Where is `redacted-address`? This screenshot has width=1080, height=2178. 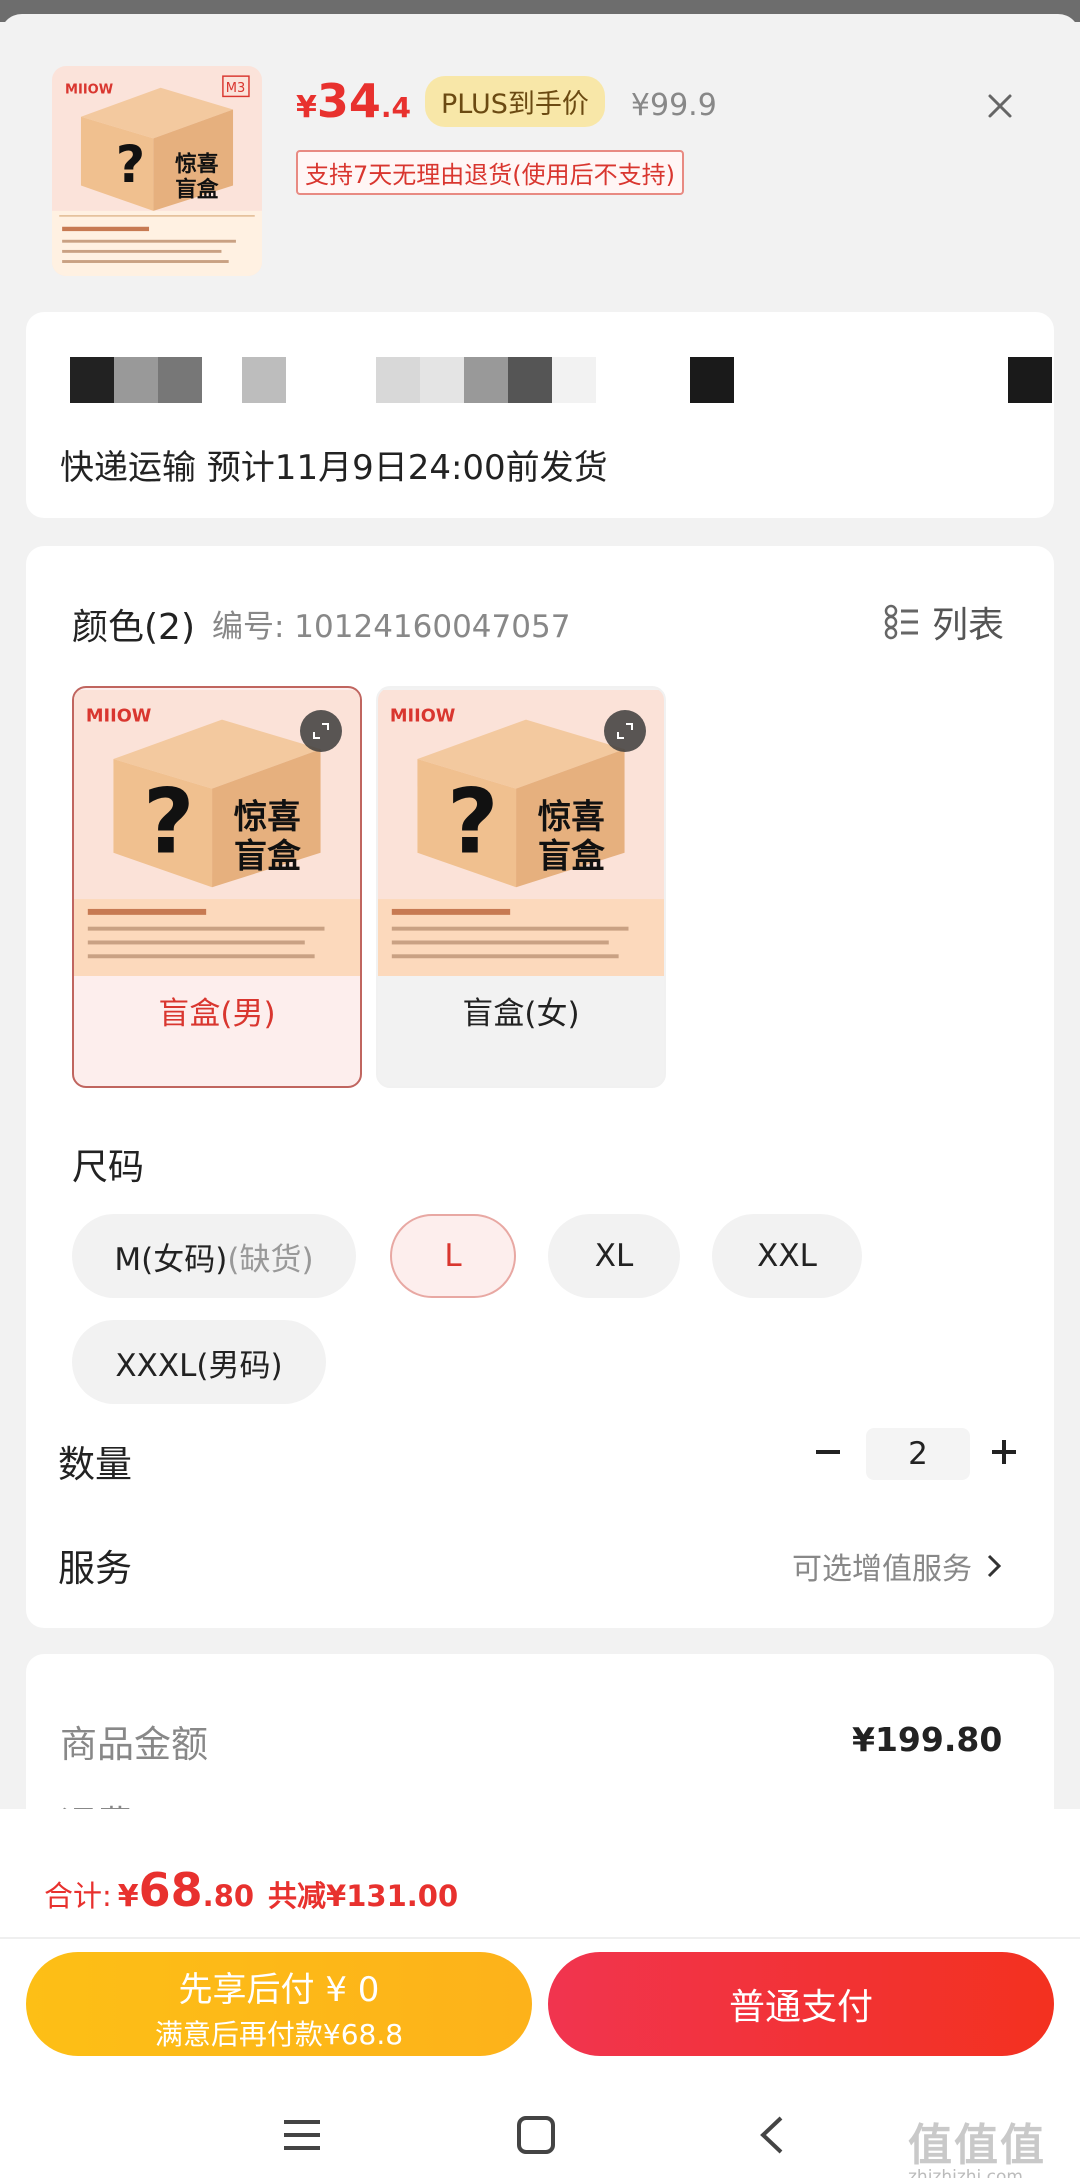 redacted-address is located at coordinates (549, 380).